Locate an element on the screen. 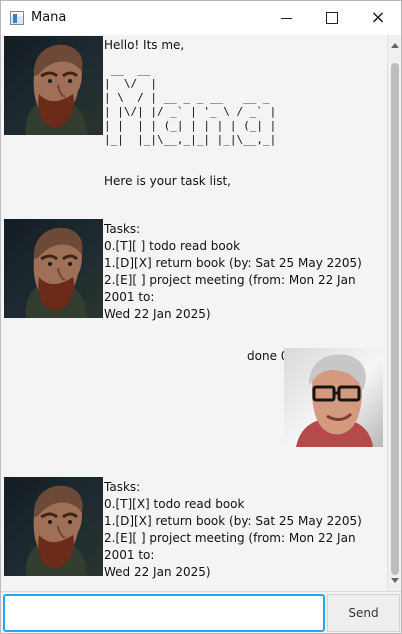 Image resolution: width=402 pixels, height=634 pixels. minimize-icon is located at coordinates (286, 18).